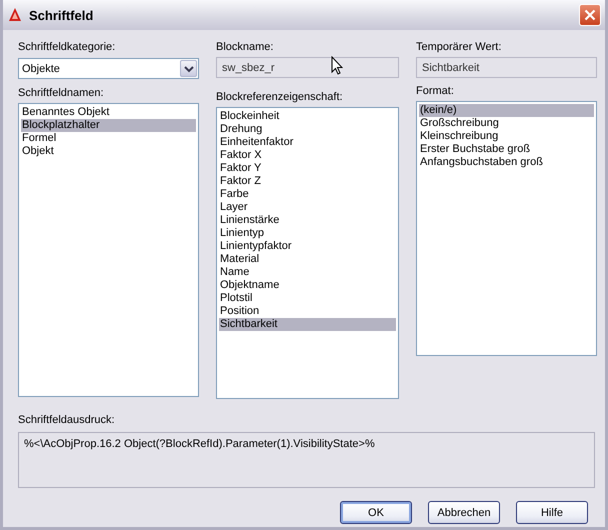 The width and height of the screenshot is (608, 530). What do you see at coordinates (307, 155) in the screenshot?
I see `list-item: Faktor X` at bounding box center [307, 155].